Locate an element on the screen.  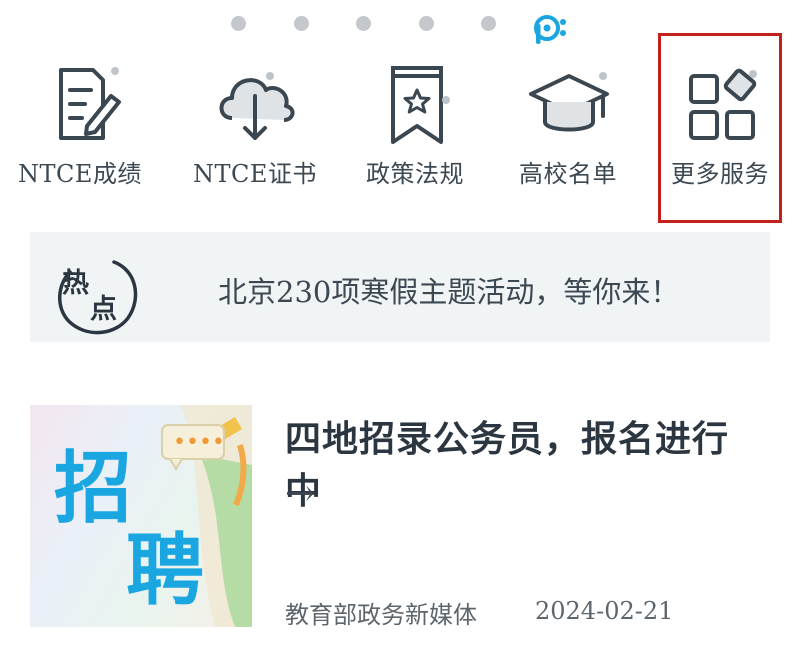
service-university-list: 高校名单 is located at coordinates (568, 127).